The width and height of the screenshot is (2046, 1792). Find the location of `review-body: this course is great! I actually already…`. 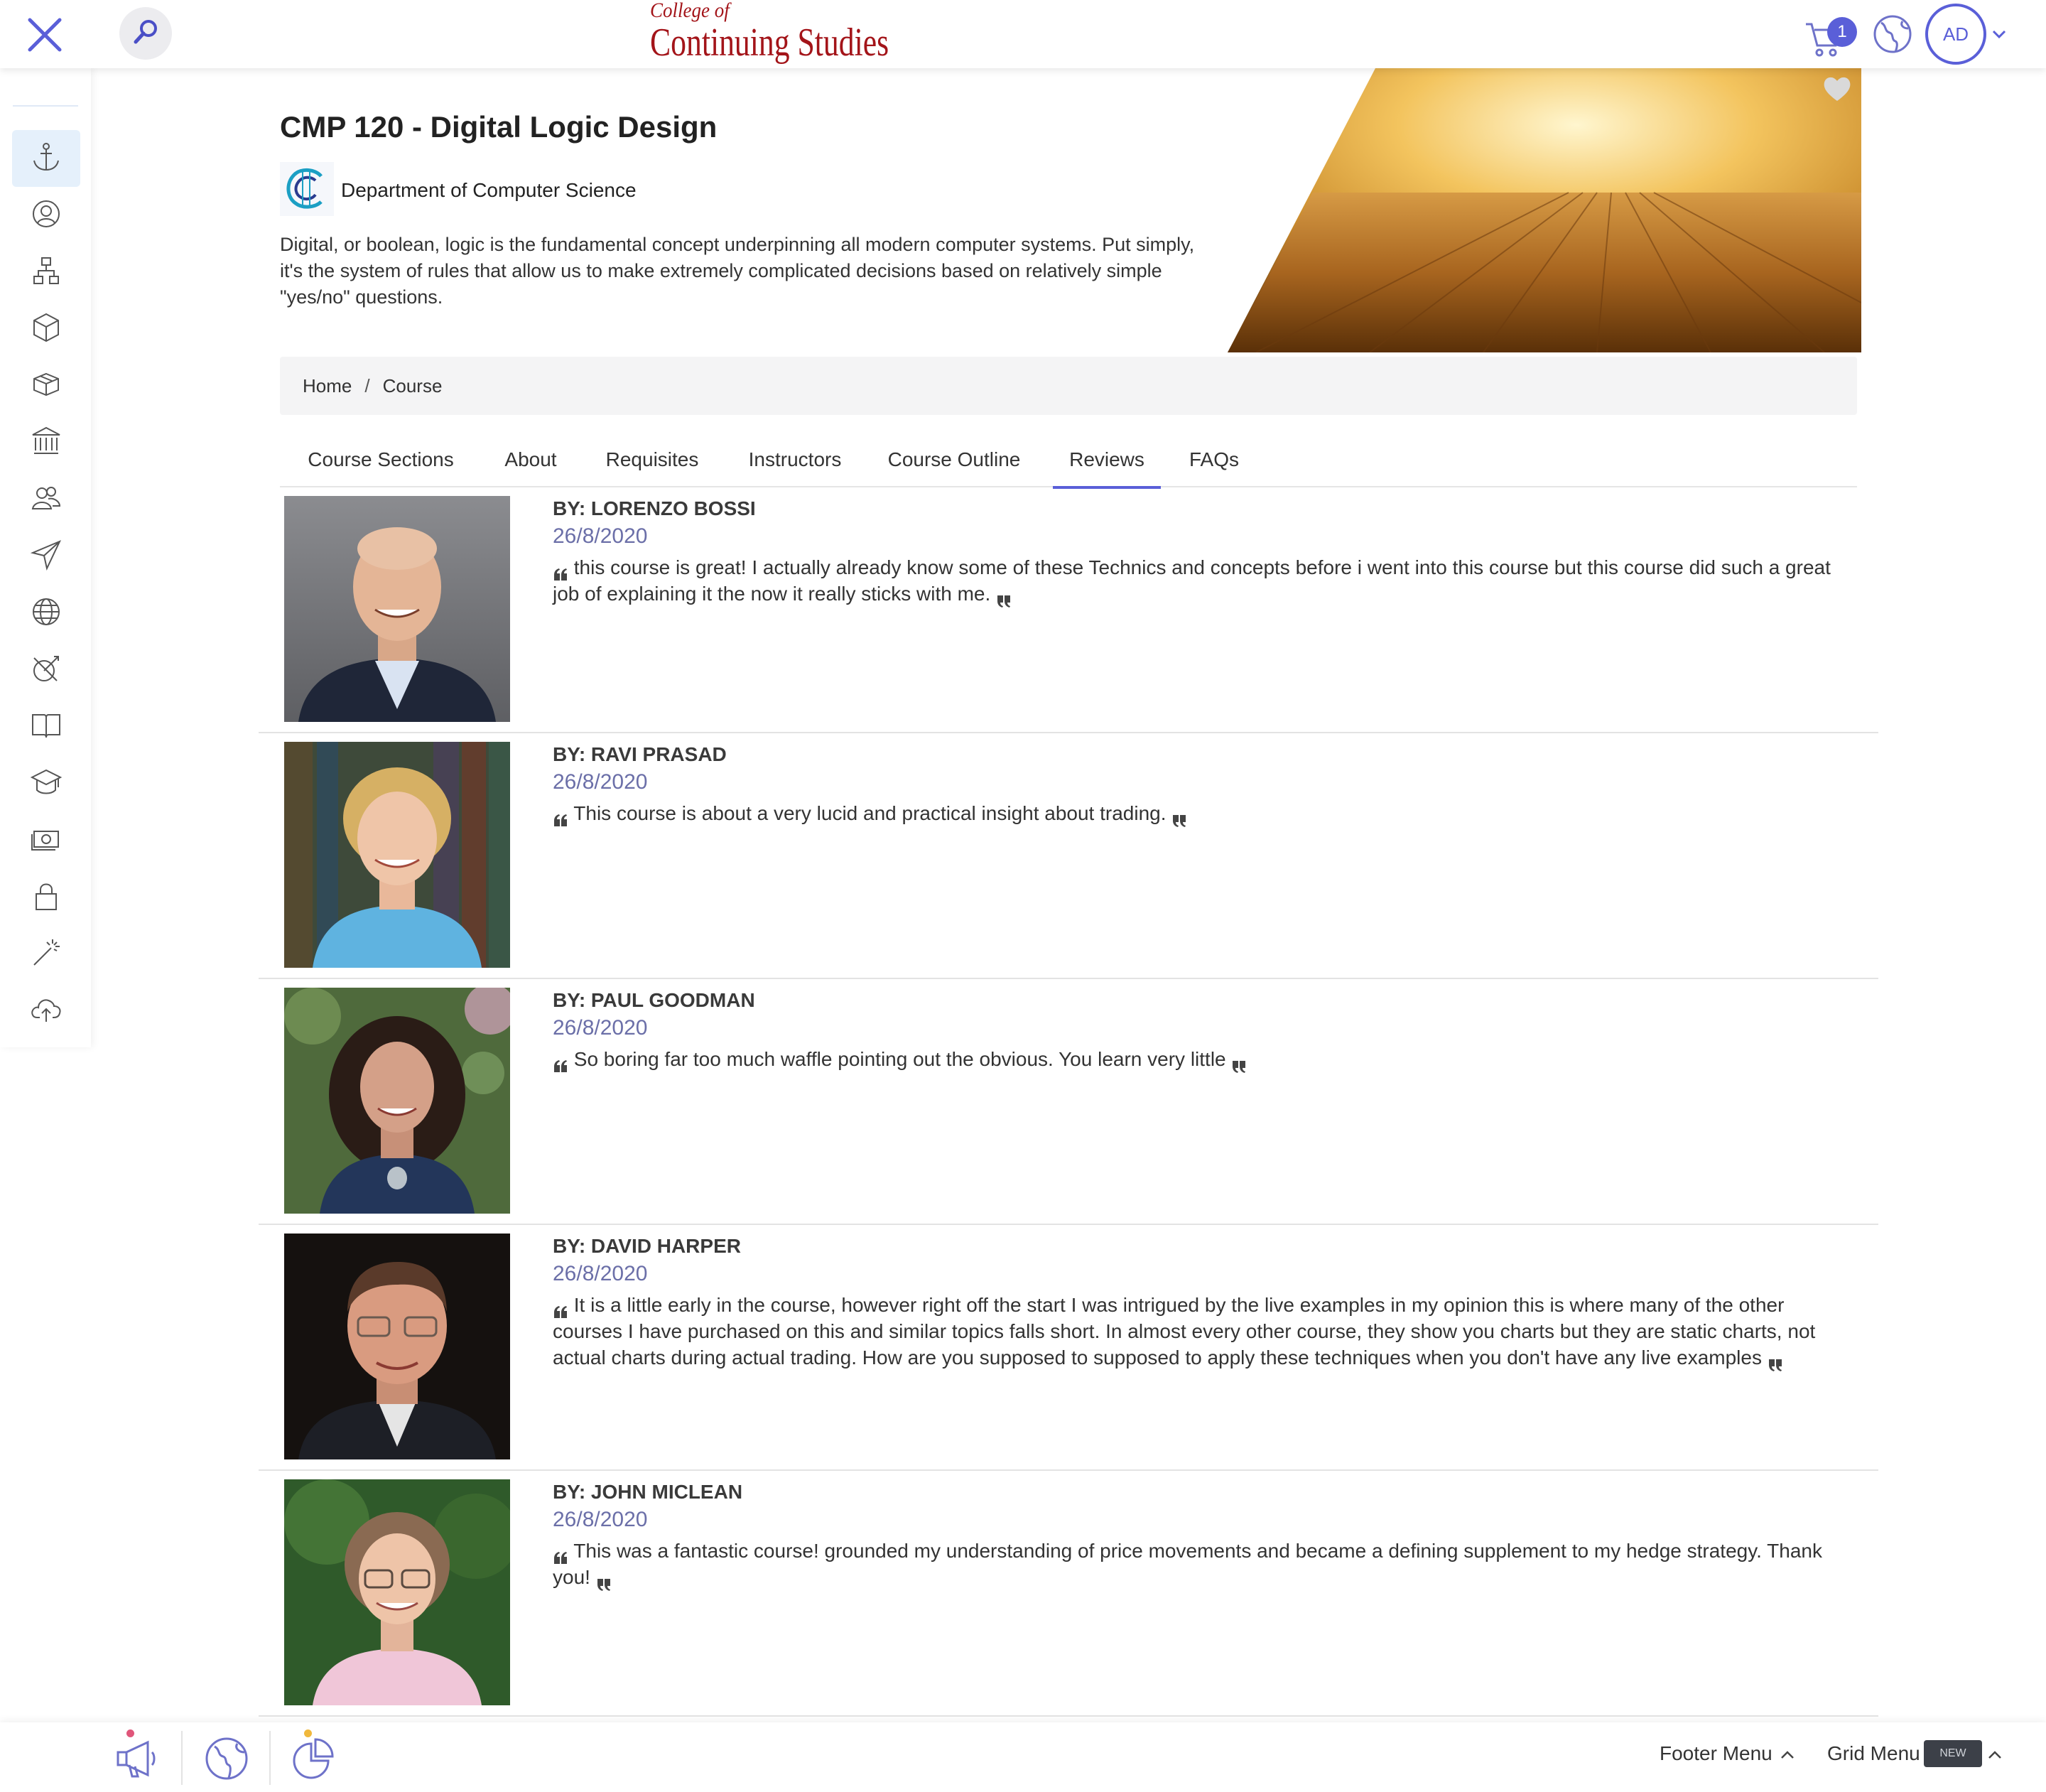

review-body: this course is great! I actually already… is located at coordinates (1192, 580).